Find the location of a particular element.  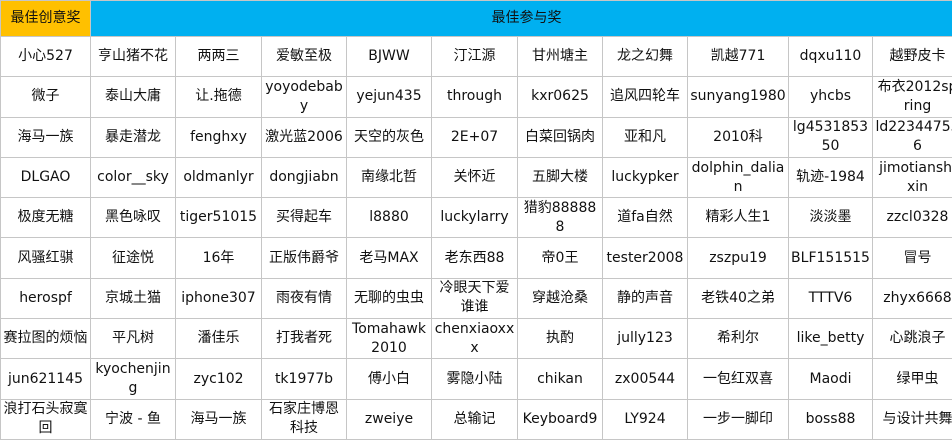

table-cell: through is located at coordinates (474, 97).